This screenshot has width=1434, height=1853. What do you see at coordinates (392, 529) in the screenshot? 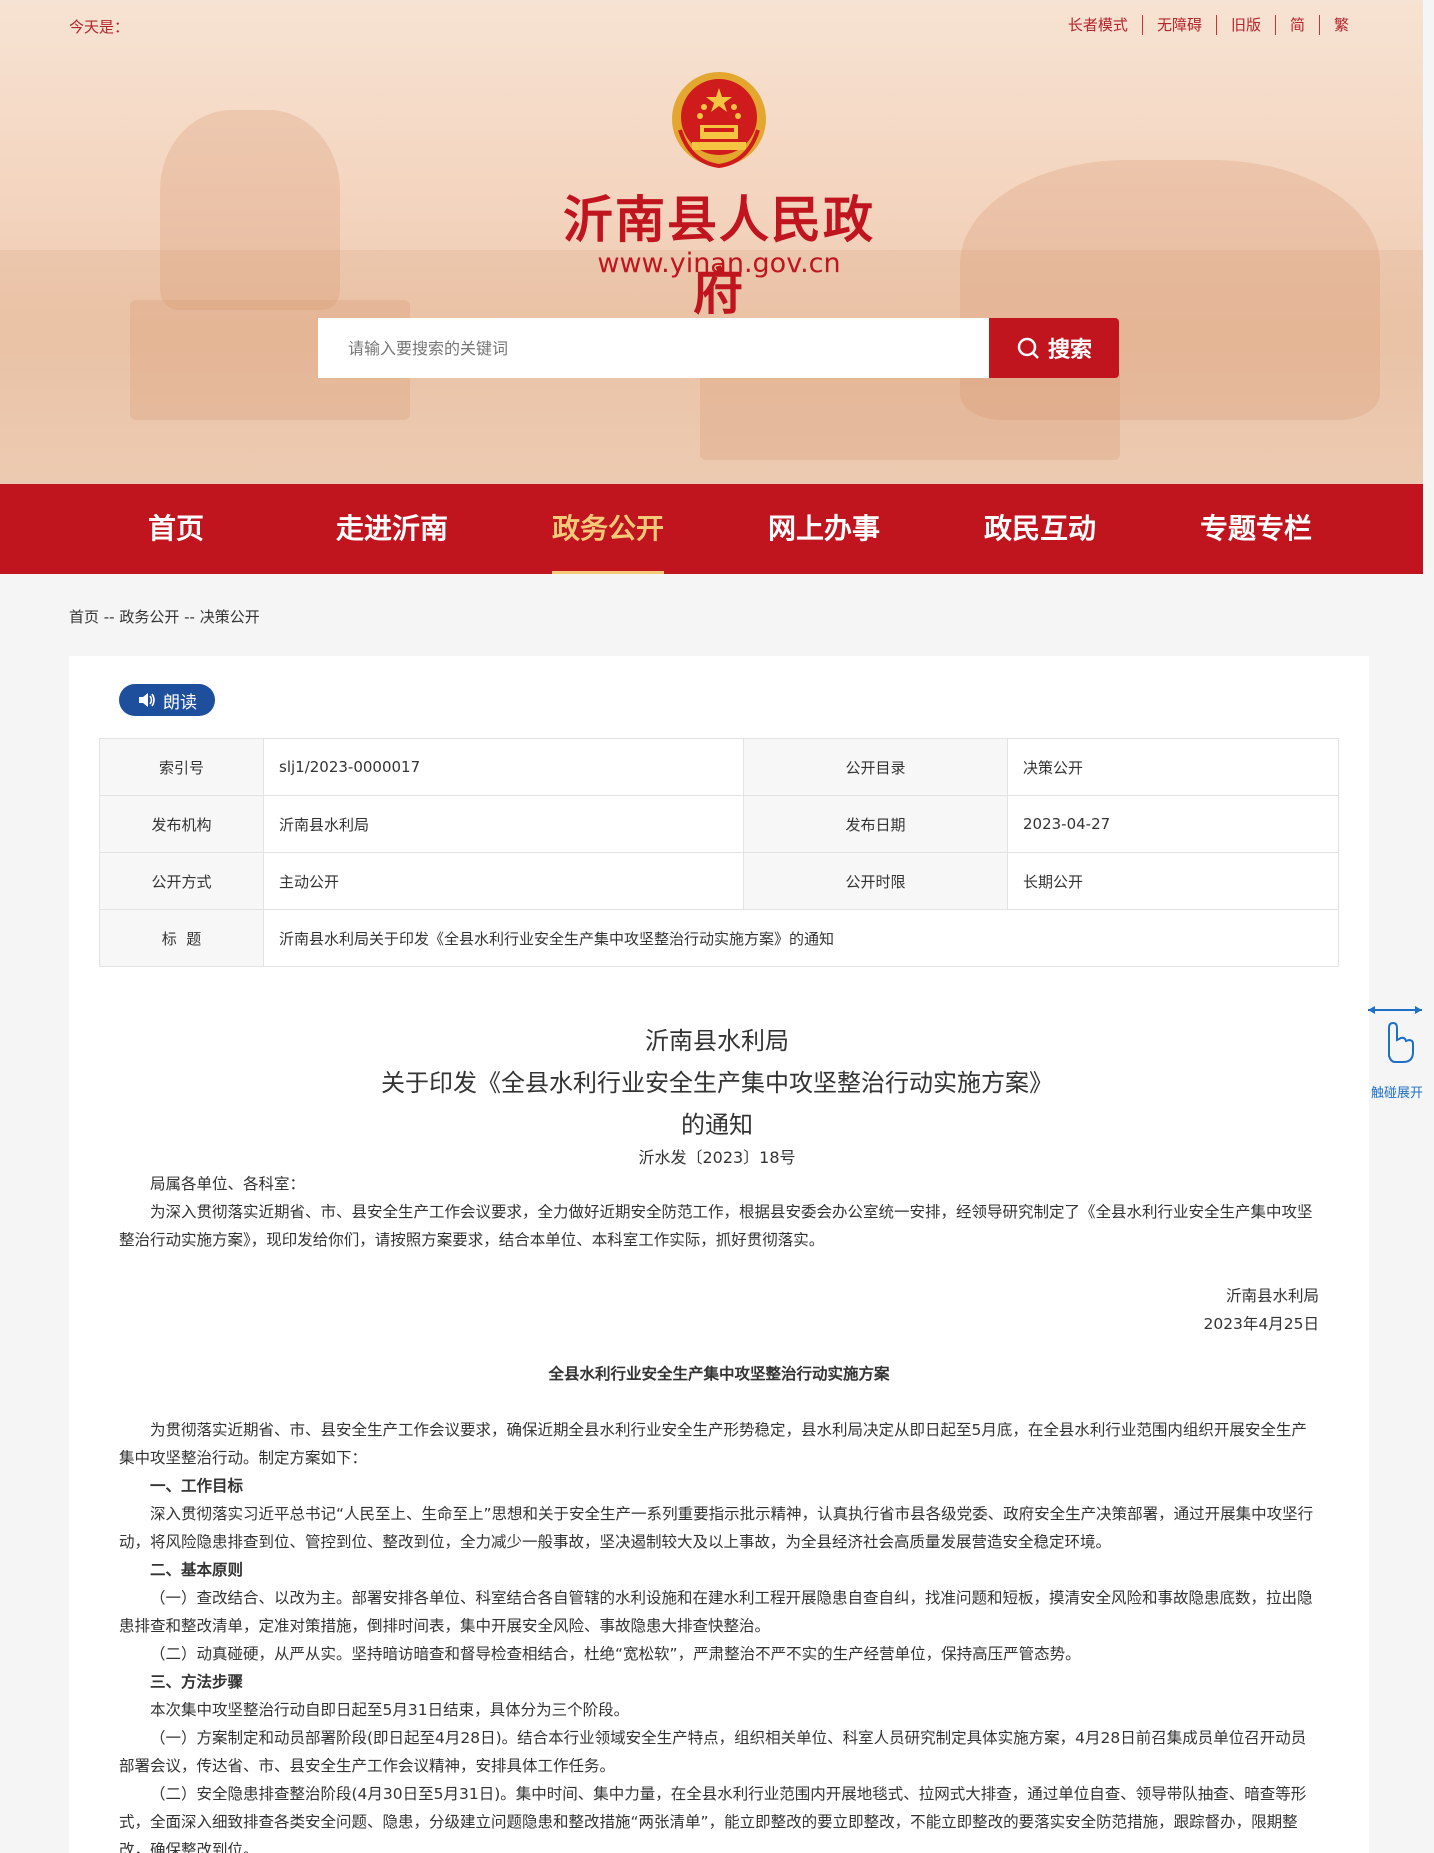
I see `nav-item-about: 走进沂南` at bounding box center [392, 529].